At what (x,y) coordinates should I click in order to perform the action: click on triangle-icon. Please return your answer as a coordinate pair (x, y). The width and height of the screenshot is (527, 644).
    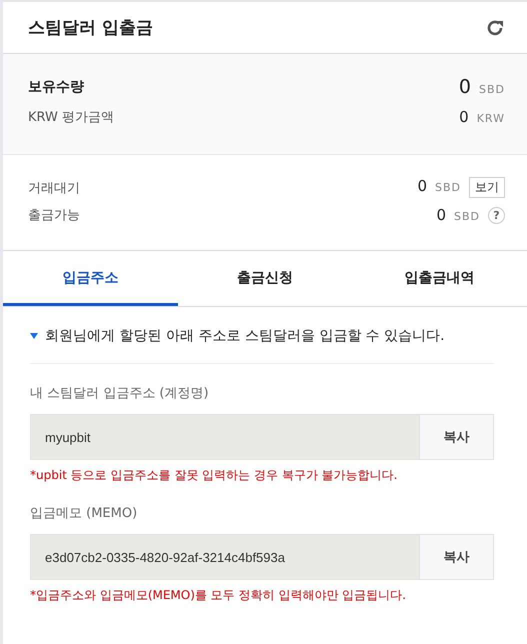
    Looking at the image, I should click on (34, 336).